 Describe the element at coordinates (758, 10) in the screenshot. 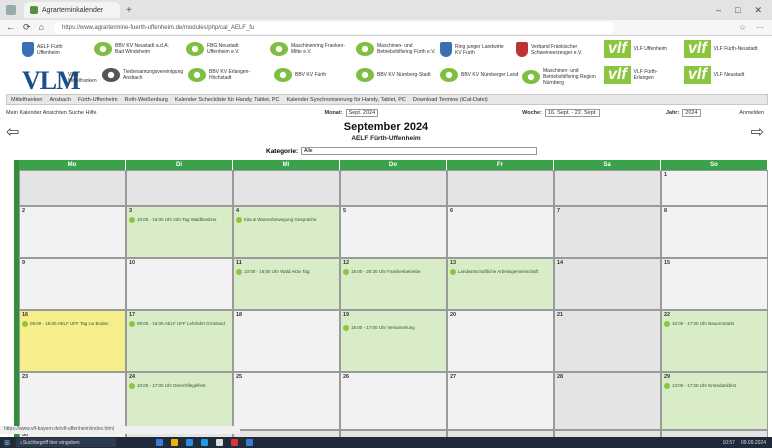

I see `close-icon: ✕` at that location.